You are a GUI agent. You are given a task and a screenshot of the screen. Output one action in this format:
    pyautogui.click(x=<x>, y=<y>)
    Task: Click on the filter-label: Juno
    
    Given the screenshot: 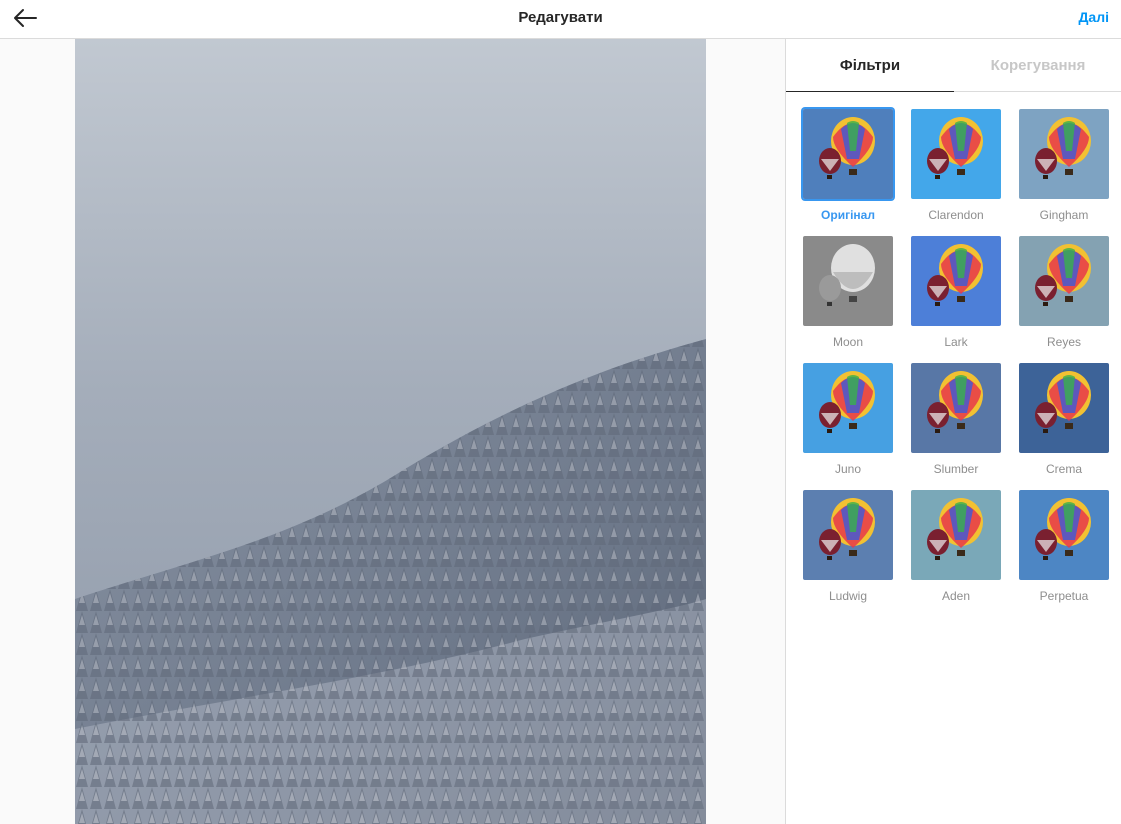 What is the action you would take?
    pyautogui.click(x=848, y=469)
    